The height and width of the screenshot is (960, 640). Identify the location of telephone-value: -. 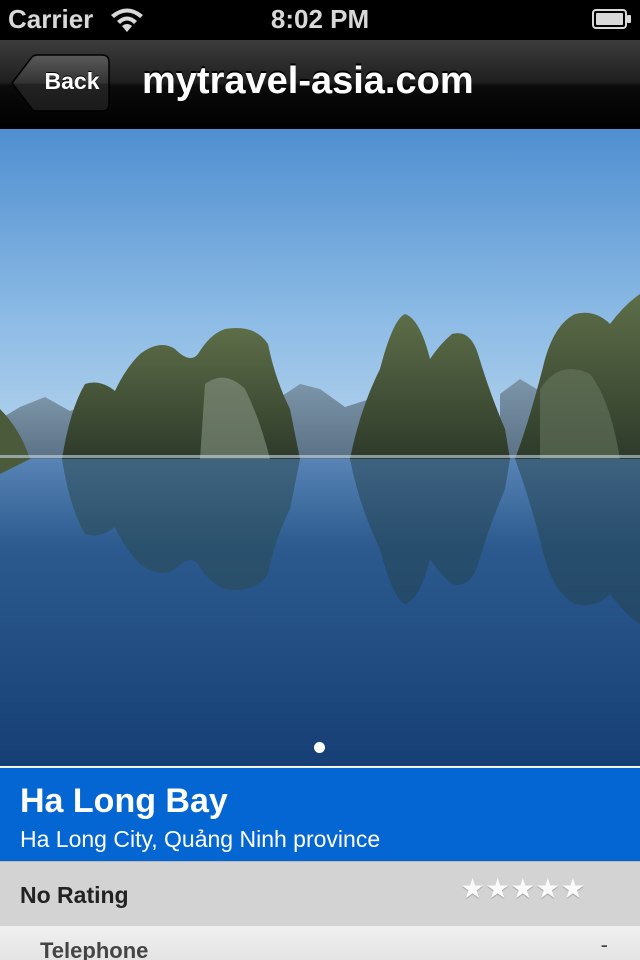
(604, 944).